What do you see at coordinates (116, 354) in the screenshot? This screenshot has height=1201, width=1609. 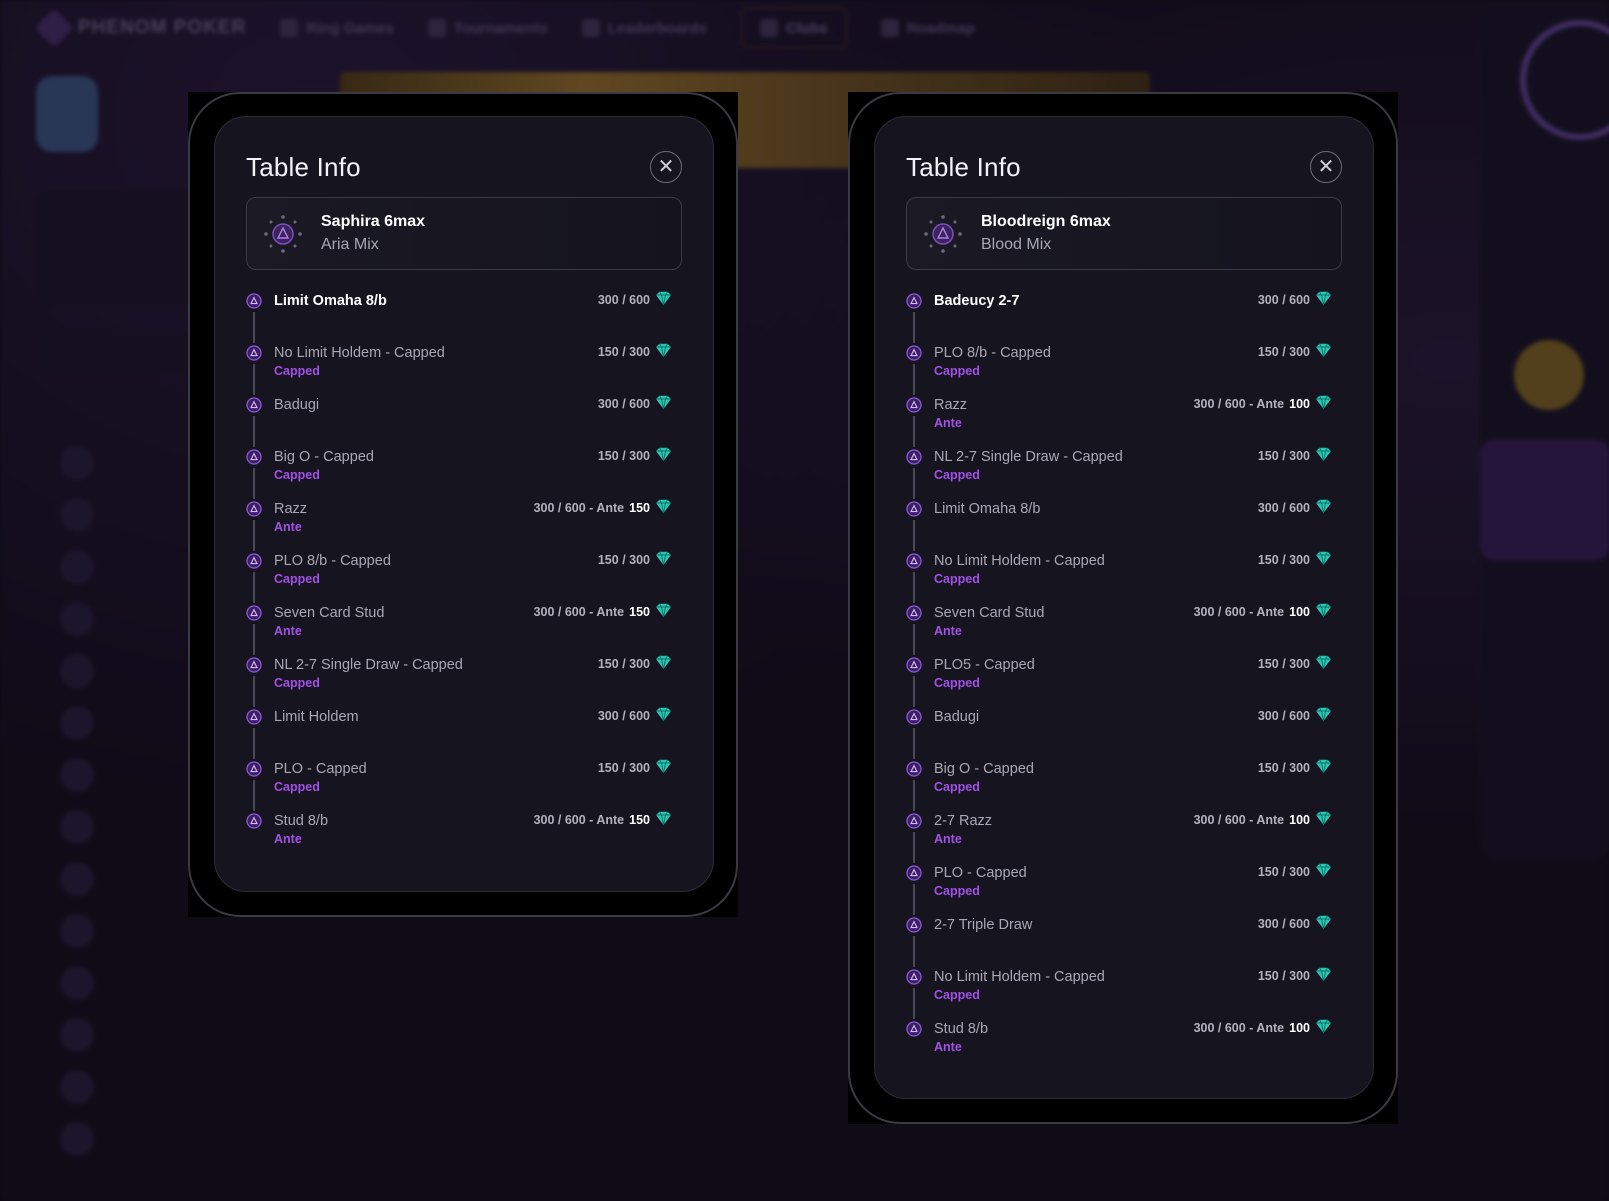 I see `search-input` at bounding box center [116, 354].